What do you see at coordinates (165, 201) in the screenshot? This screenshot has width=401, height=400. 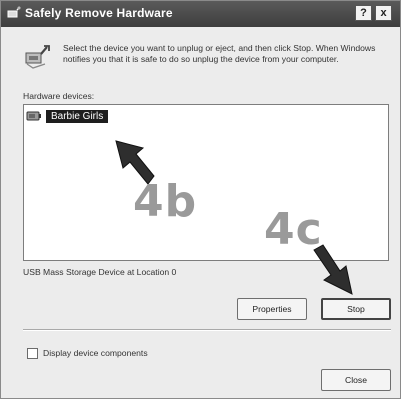 I see `step-4b-label: 4b` at bounding box center [165, 201].